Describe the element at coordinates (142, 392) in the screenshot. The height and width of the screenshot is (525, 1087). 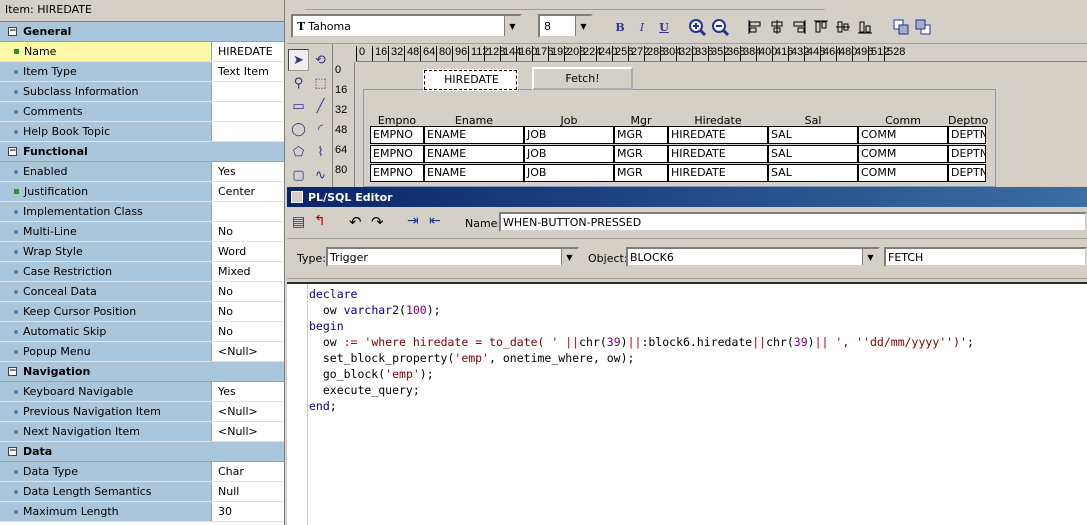
I see `property-row: Keyboard Navigable Yes` at that location.